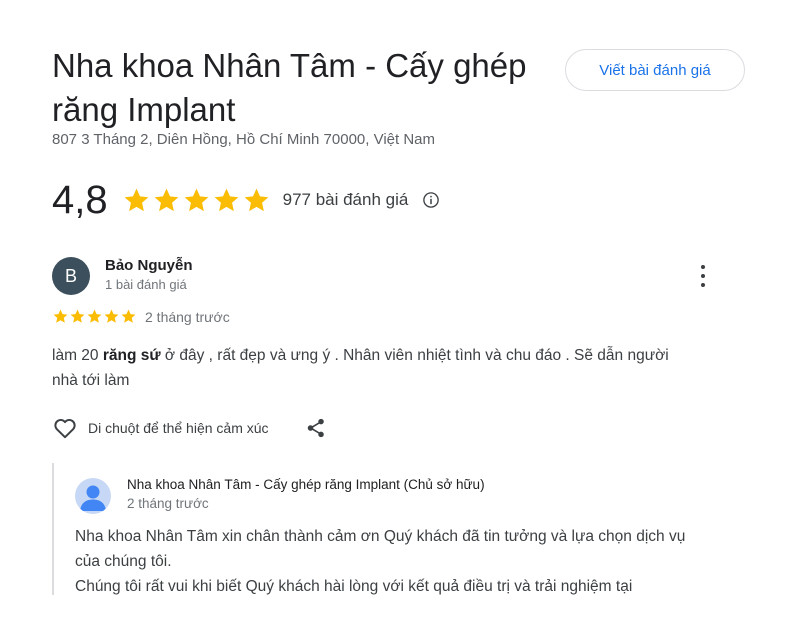 The height and width of the screenshot is (635, 800). What do you see at coordinates (703, 276) in the screenshot?
I see `more-options-icon` at bounding box center [703, 276].